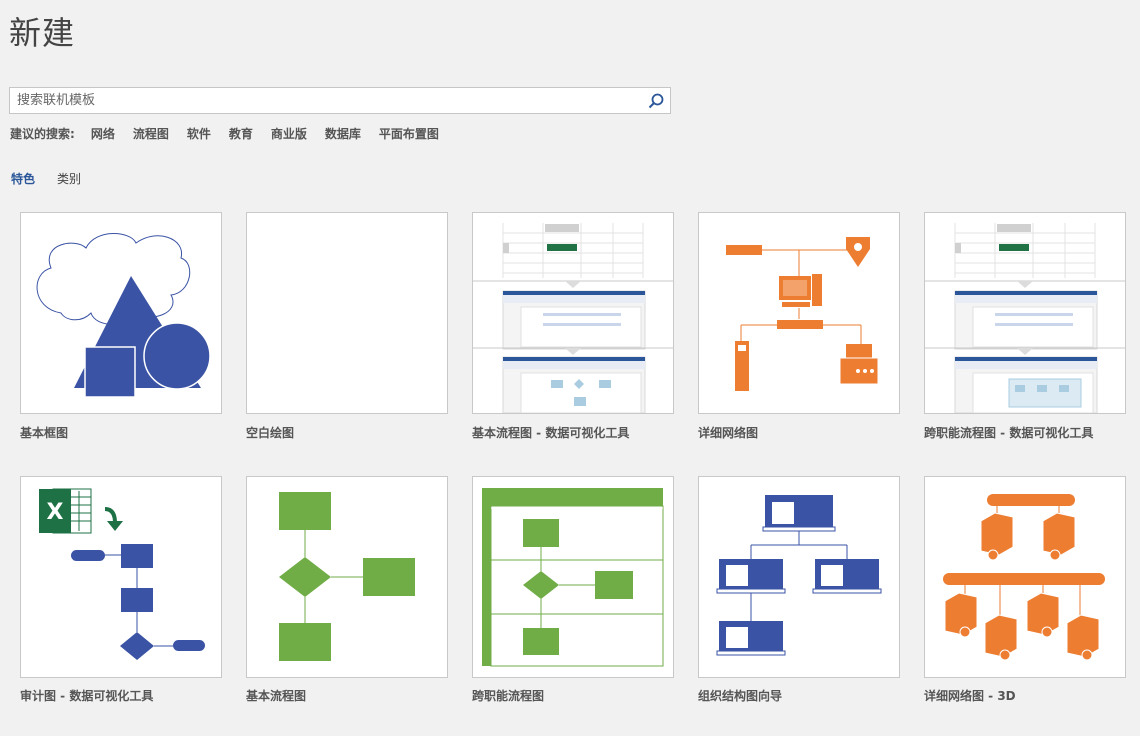  Describe the element at coordinates (199, 133) in the screenshot. I see `suggestion-software: 软件` at that location.